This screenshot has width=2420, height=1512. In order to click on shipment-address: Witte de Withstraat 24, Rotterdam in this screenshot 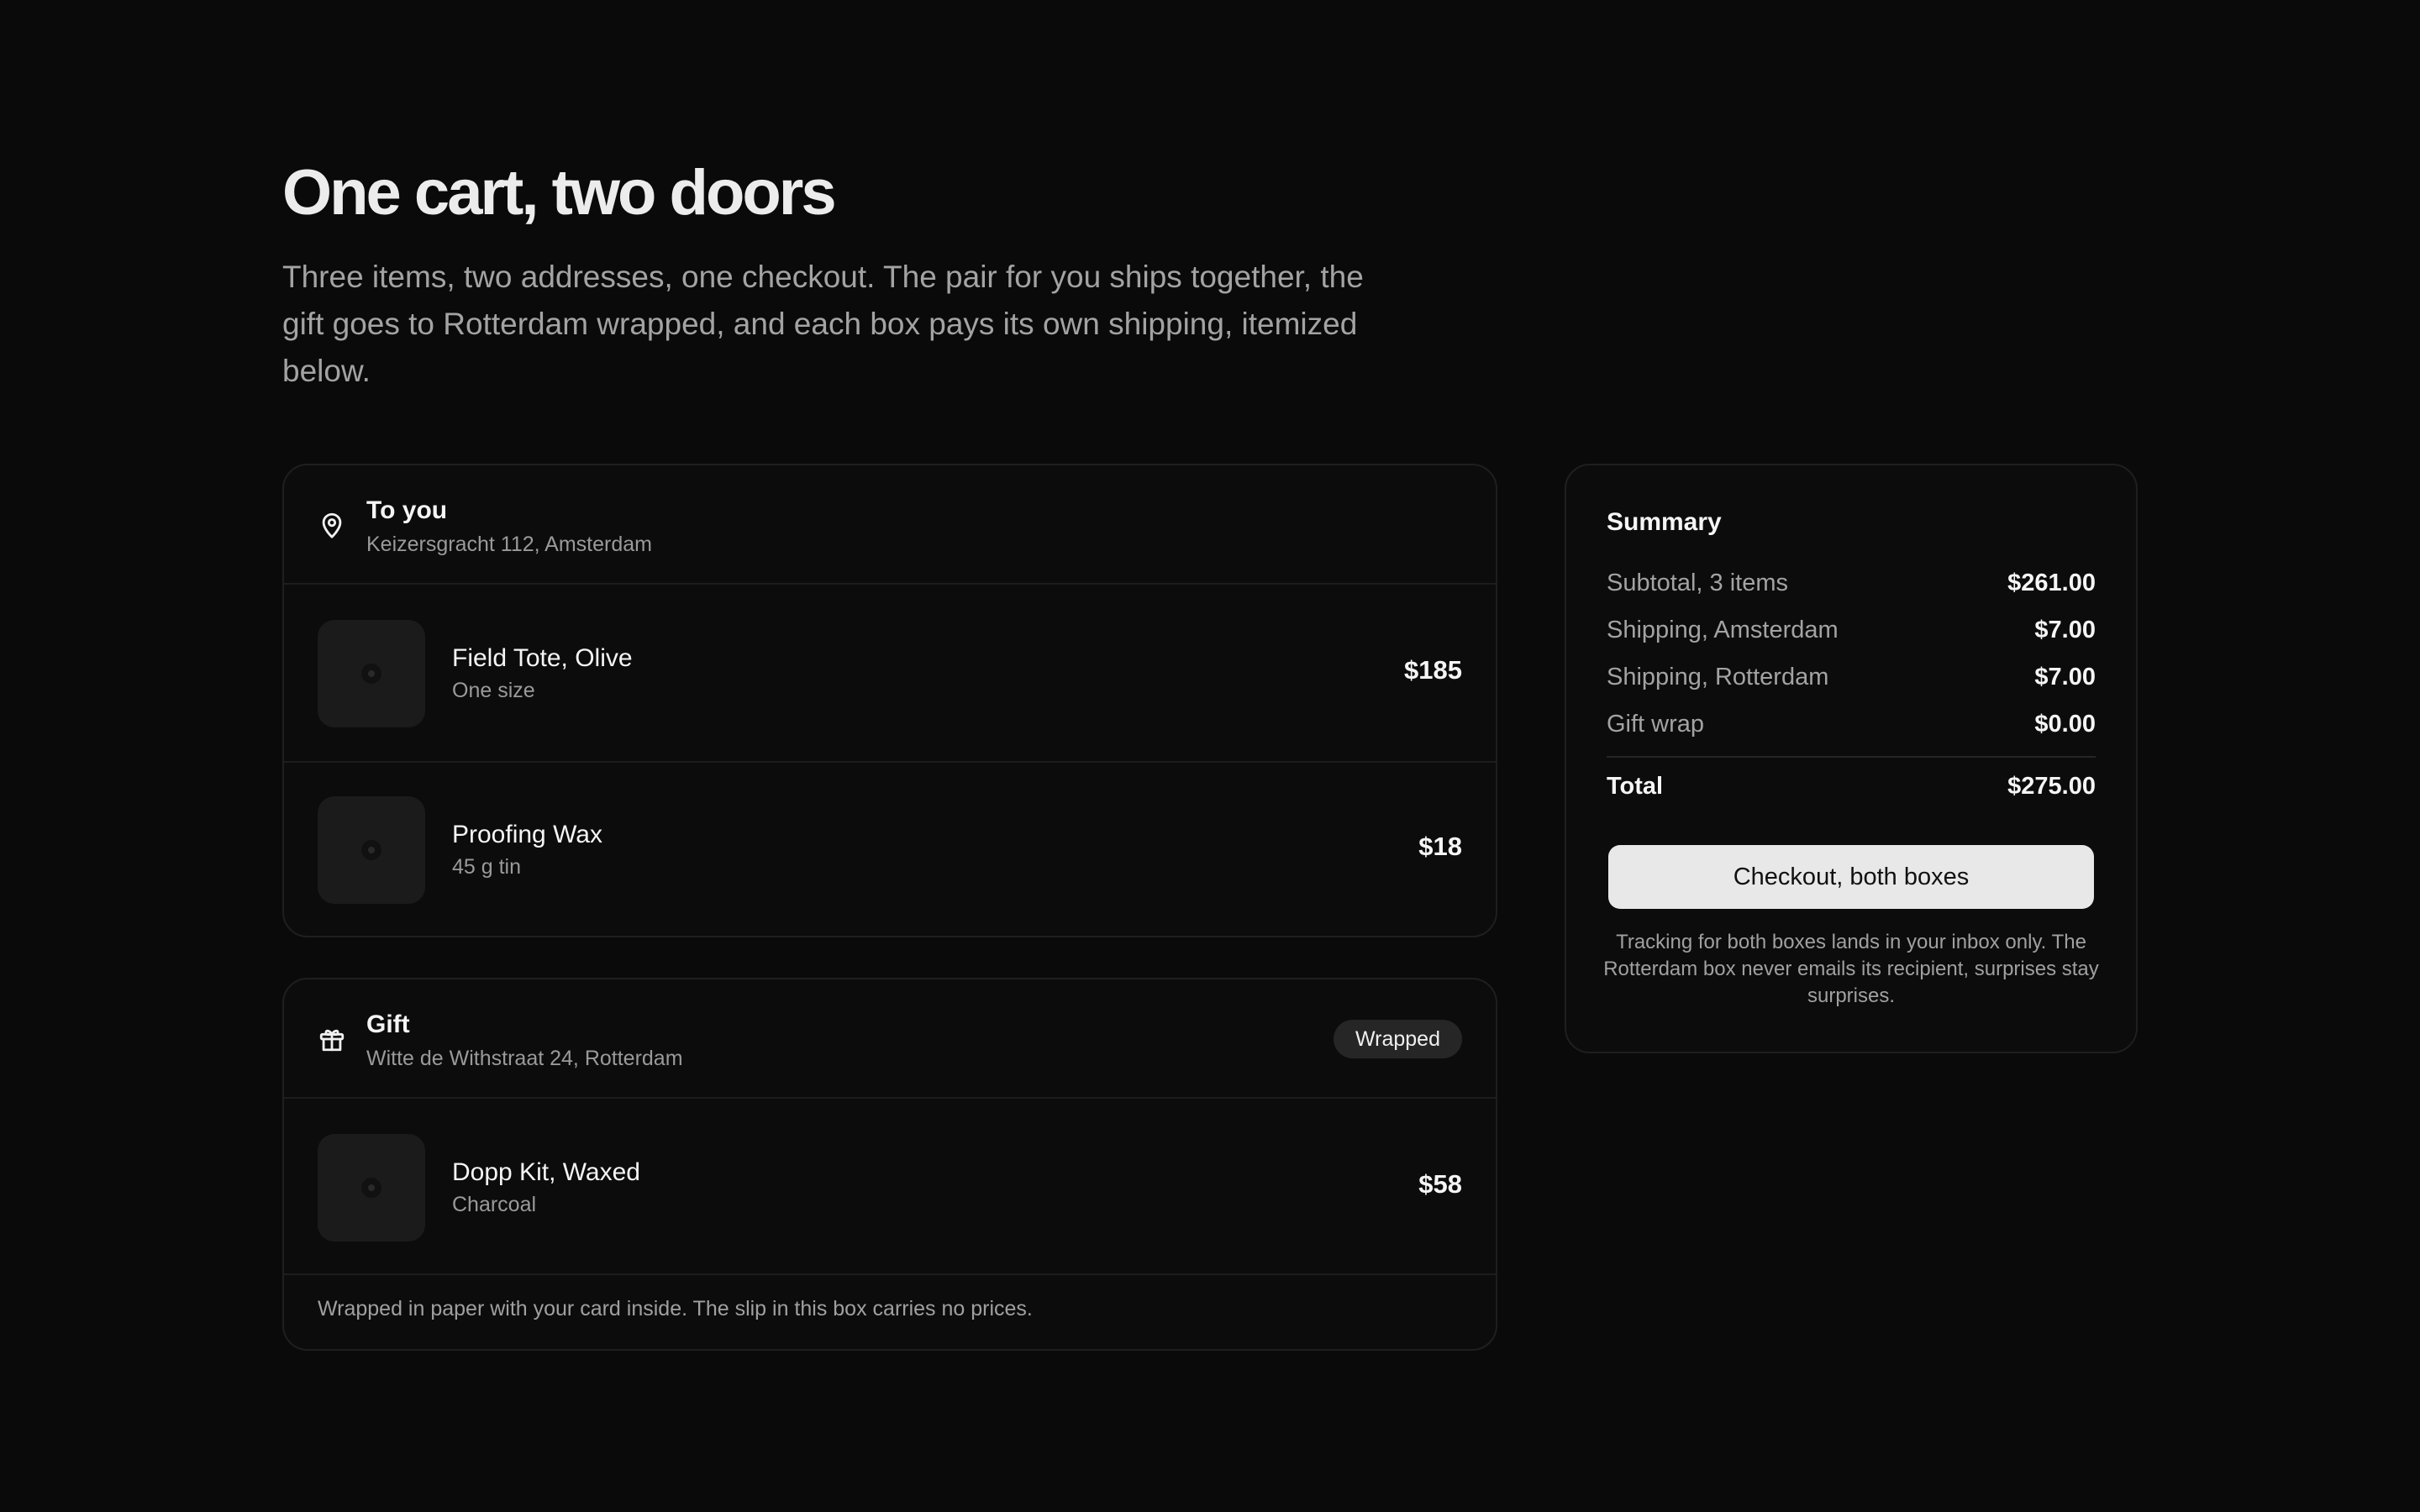, I will do `click(524, 1058)`.